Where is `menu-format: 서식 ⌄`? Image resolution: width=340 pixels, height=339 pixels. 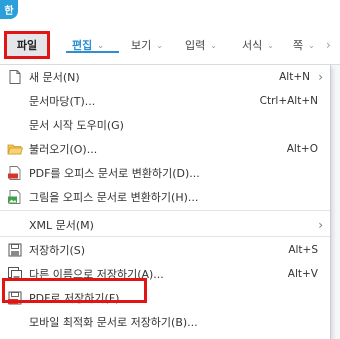
menu-format: 서식 ⌄ is located at coordinates (258, 45).